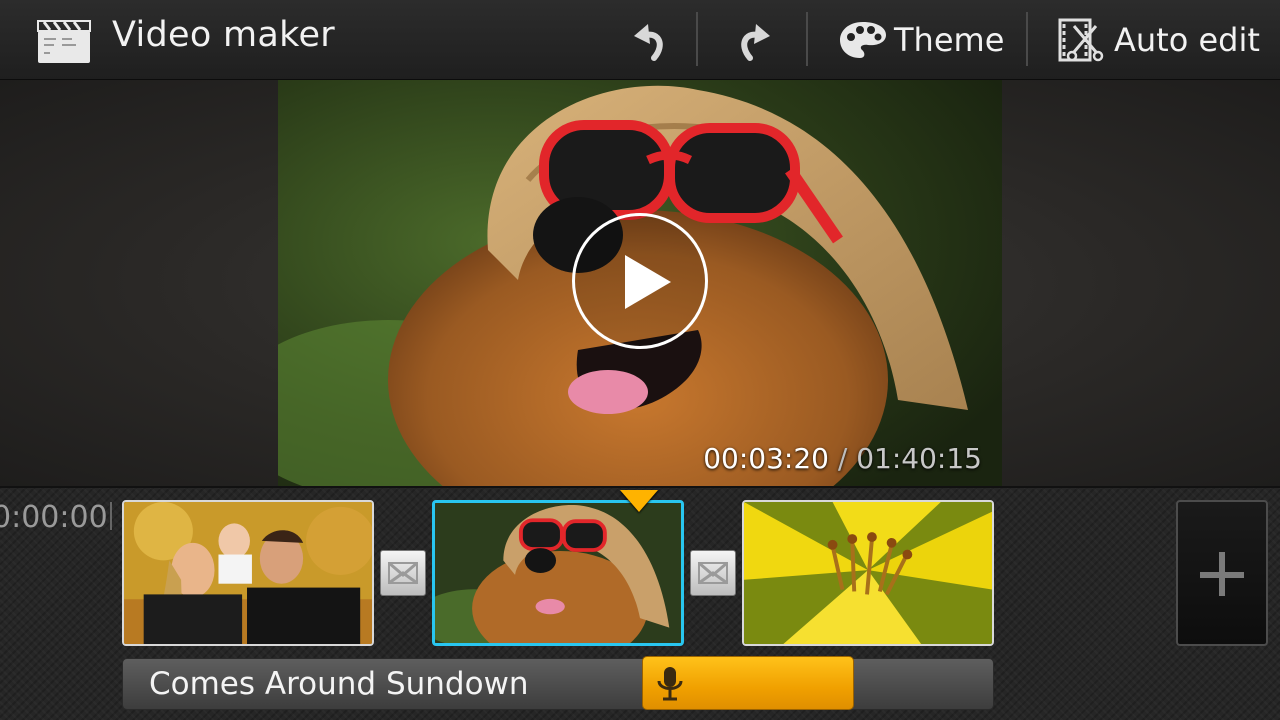 The image size is (1280, 720). What do you see at coordinates (54, 517) in the screenshot?
I see `timeline-timecode: 0:00:00` at bounding box center [54, 517].